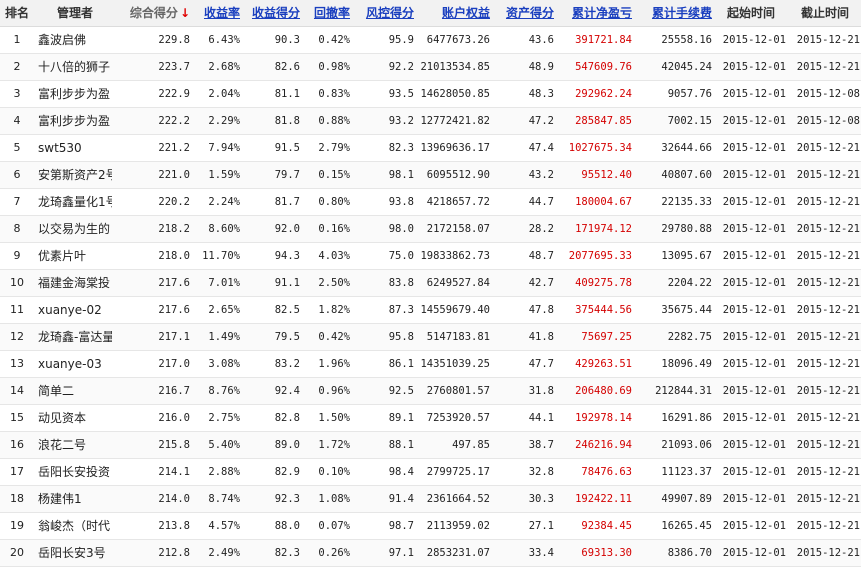 The image size is (861, 567). I want to click on cell-cumulative-pnl: 429263.51, so click(603, 364).